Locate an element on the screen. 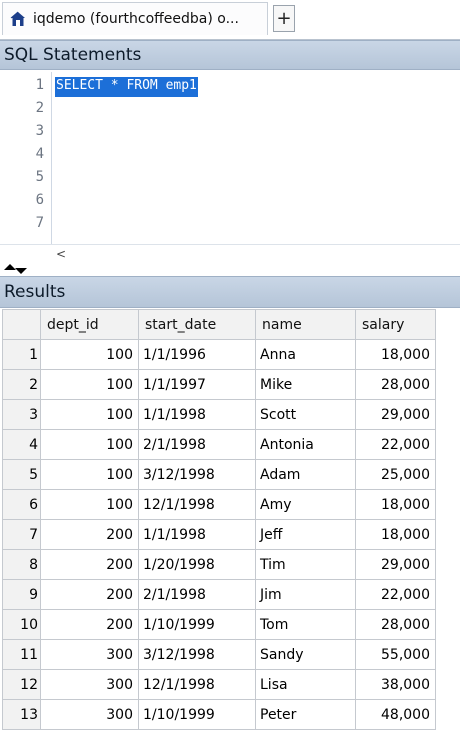 This screenshot has width=460, height=741. table-row: 6 100 12/1/1998 Amy 18,000 is located at coordinates (219, 504).